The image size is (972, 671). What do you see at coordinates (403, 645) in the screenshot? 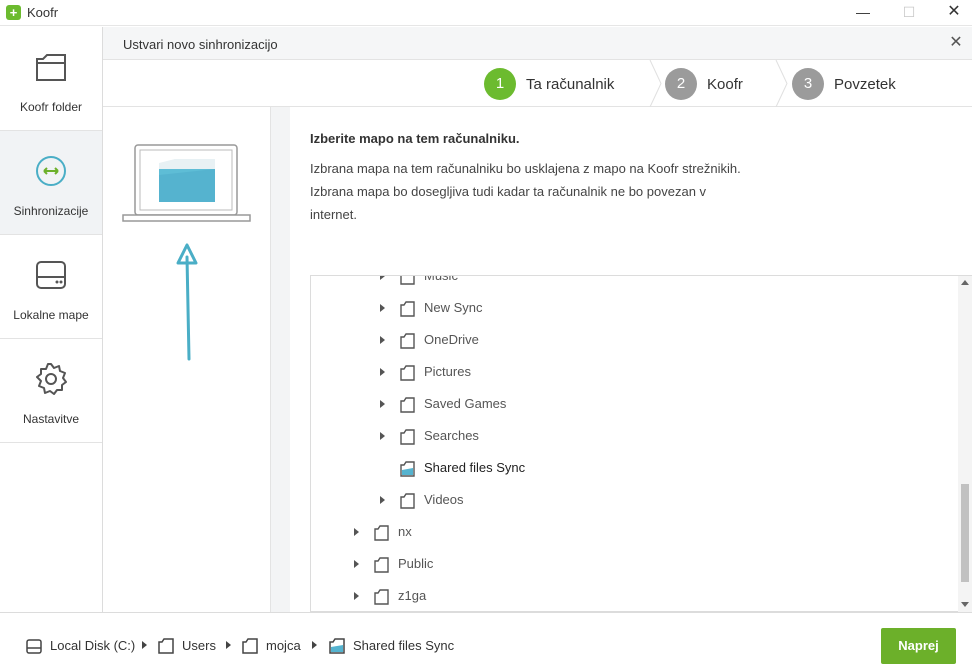
I see `breadcrumb-item: Shared files Sync` at bounding box center [403, 645].